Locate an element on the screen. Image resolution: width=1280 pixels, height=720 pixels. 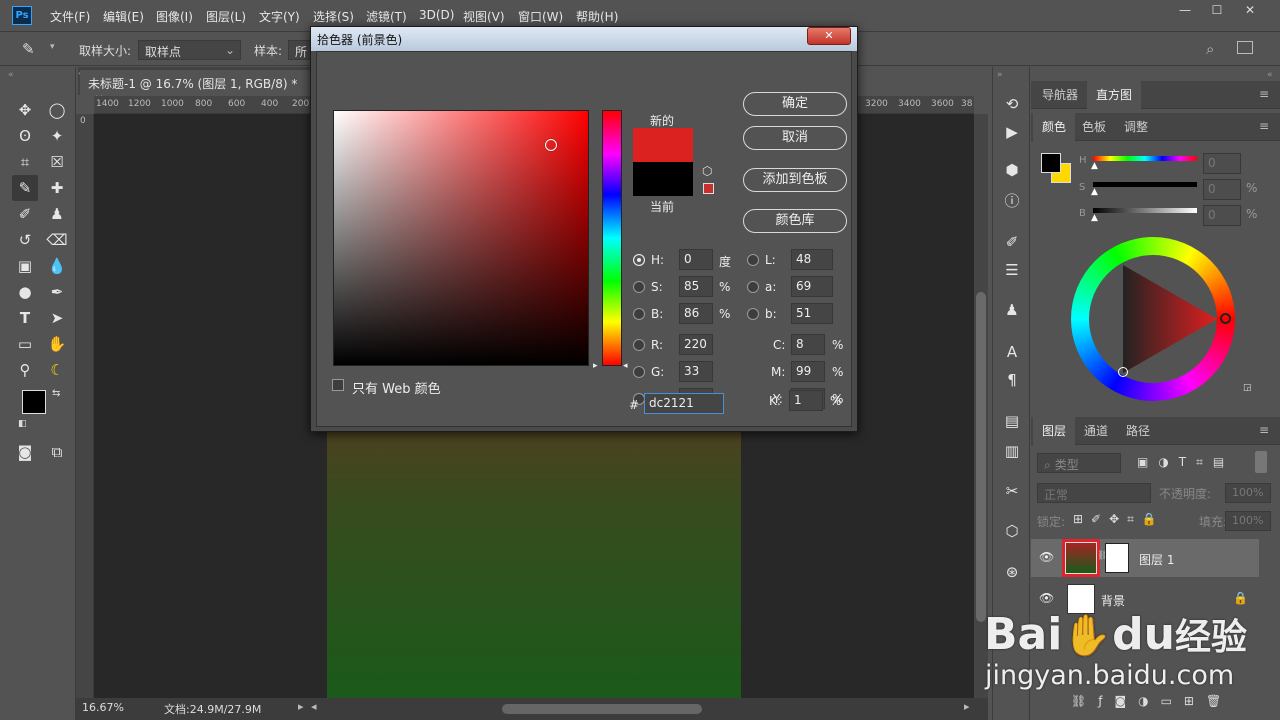
hue-slider-handle-right: ◂ is located at coordinates (625, 366).